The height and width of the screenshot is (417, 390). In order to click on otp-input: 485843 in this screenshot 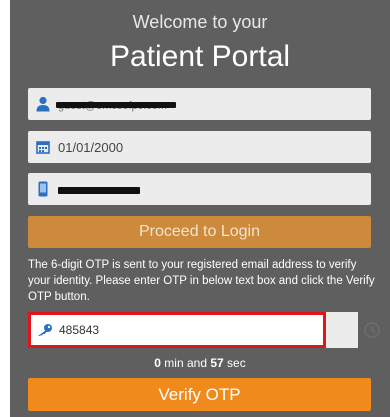, I will do `click(177, 330)`.